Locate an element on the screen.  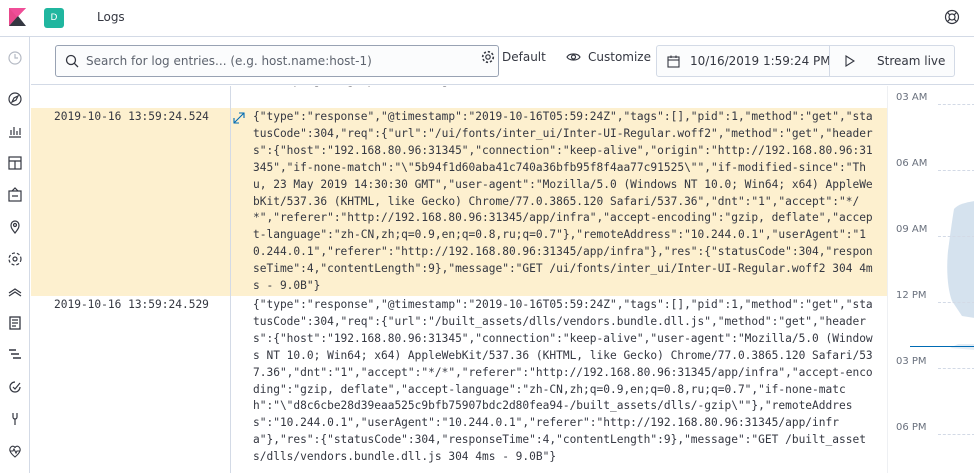
kibana-logo-icon is located at coordinates (17, 17).